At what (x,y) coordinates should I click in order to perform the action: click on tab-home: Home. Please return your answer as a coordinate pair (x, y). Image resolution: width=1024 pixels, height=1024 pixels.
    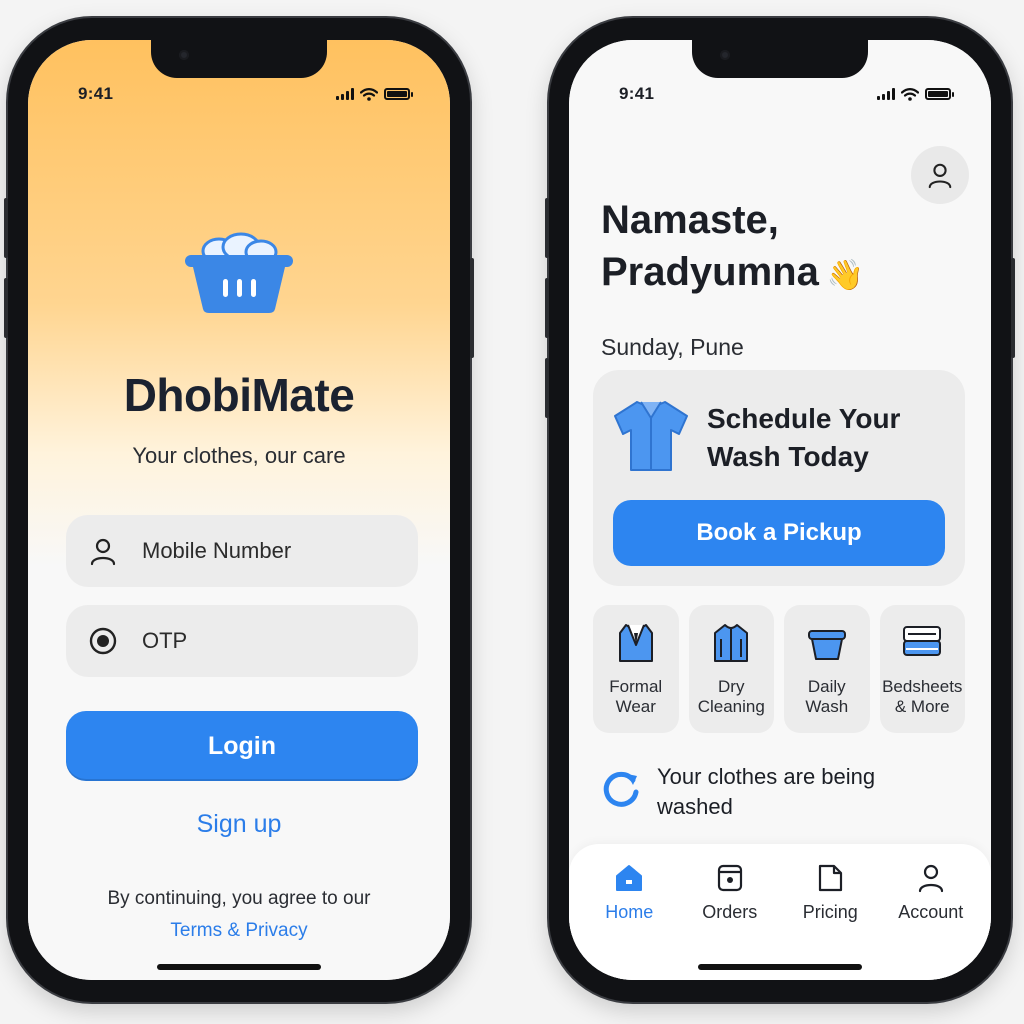
    Looking at the image, I should click on (629, 921).